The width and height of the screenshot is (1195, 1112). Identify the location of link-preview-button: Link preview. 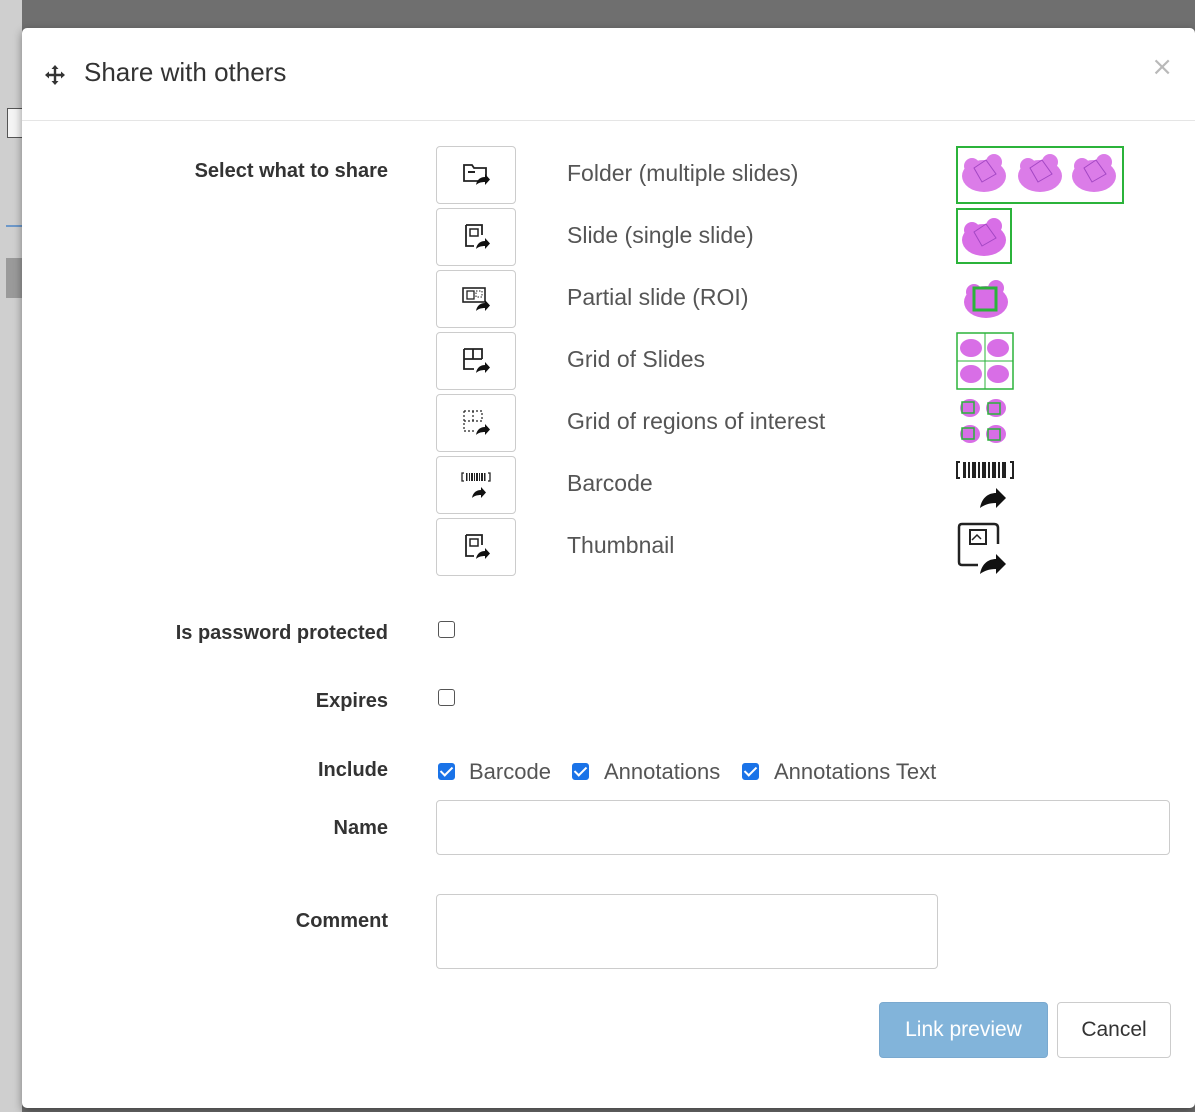
(963, 1030).